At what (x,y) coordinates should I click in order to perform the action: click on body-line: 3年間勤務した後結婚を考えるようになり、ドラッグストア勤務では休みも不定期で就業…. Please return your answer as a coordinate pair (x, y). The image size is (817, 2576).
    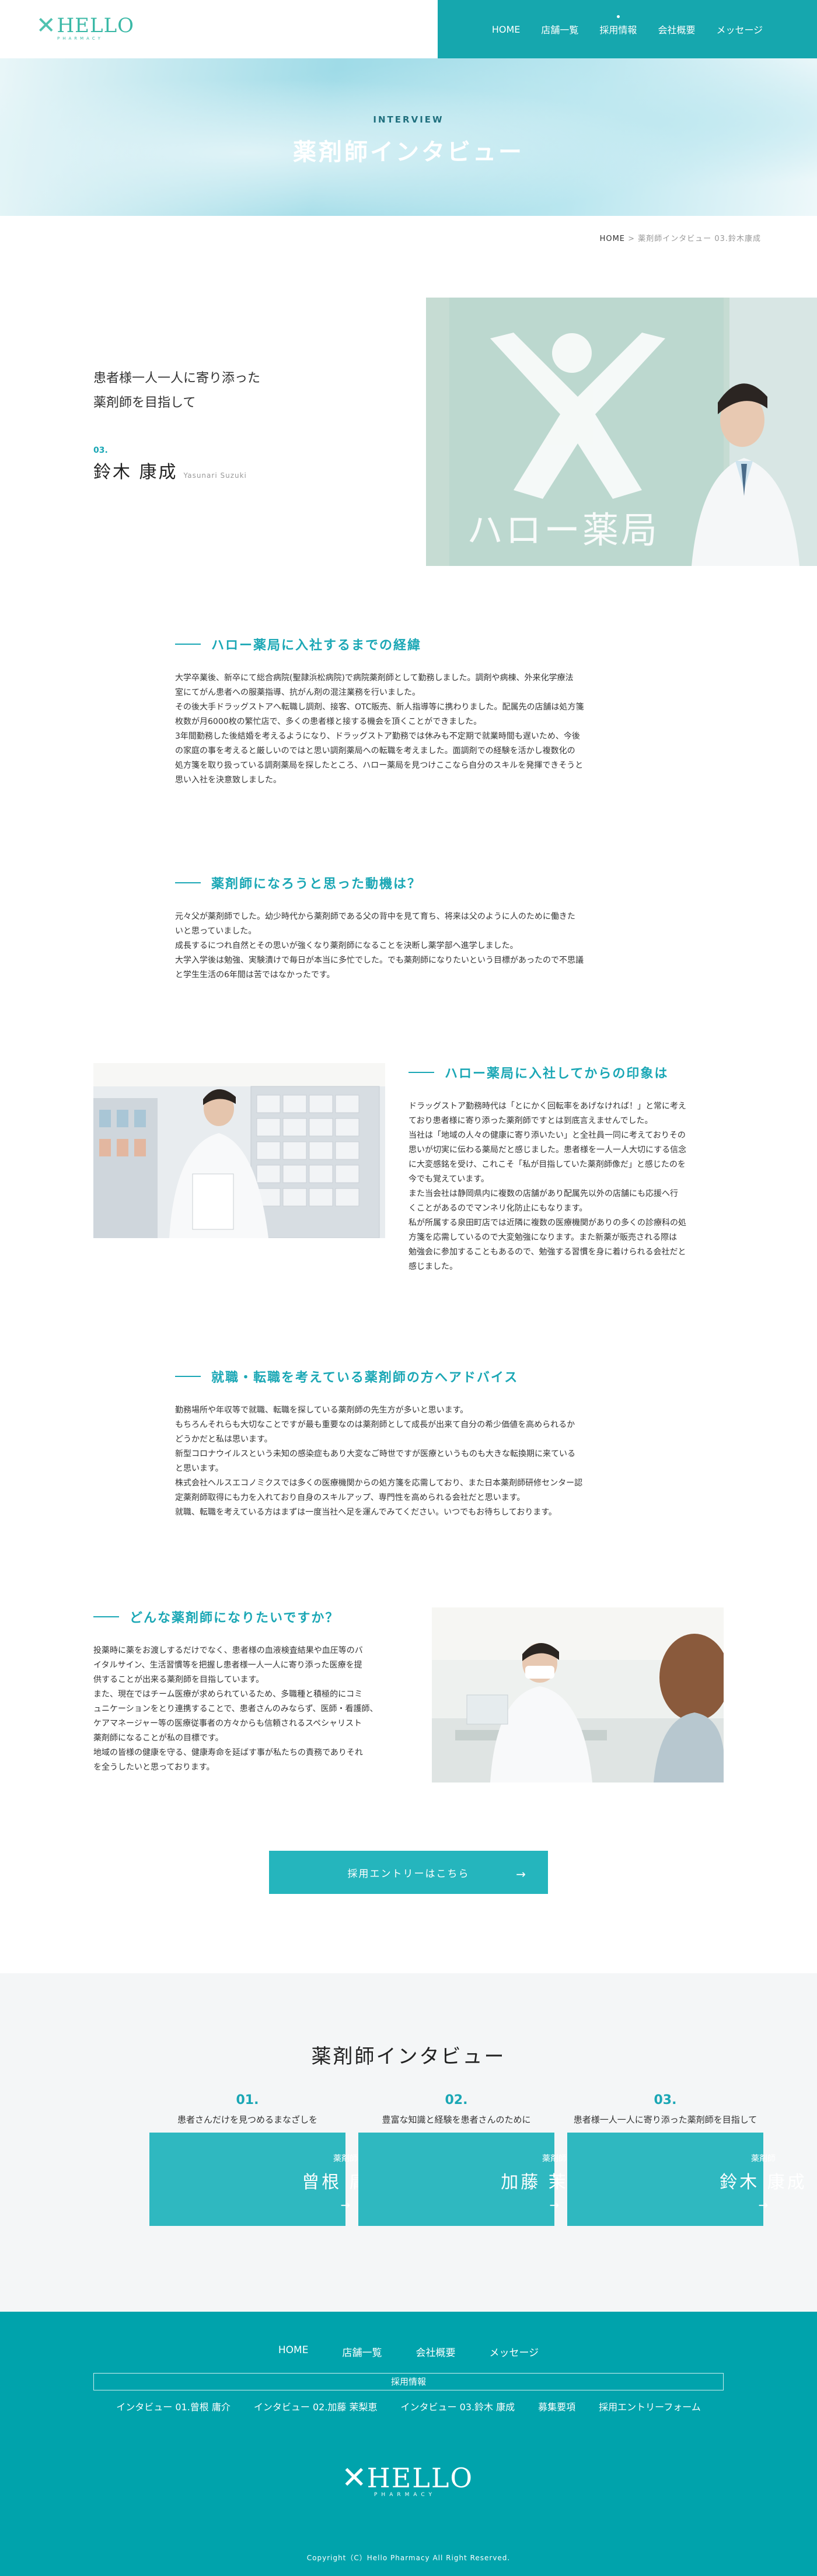
    Looking at the image, I should click on (377, 736).